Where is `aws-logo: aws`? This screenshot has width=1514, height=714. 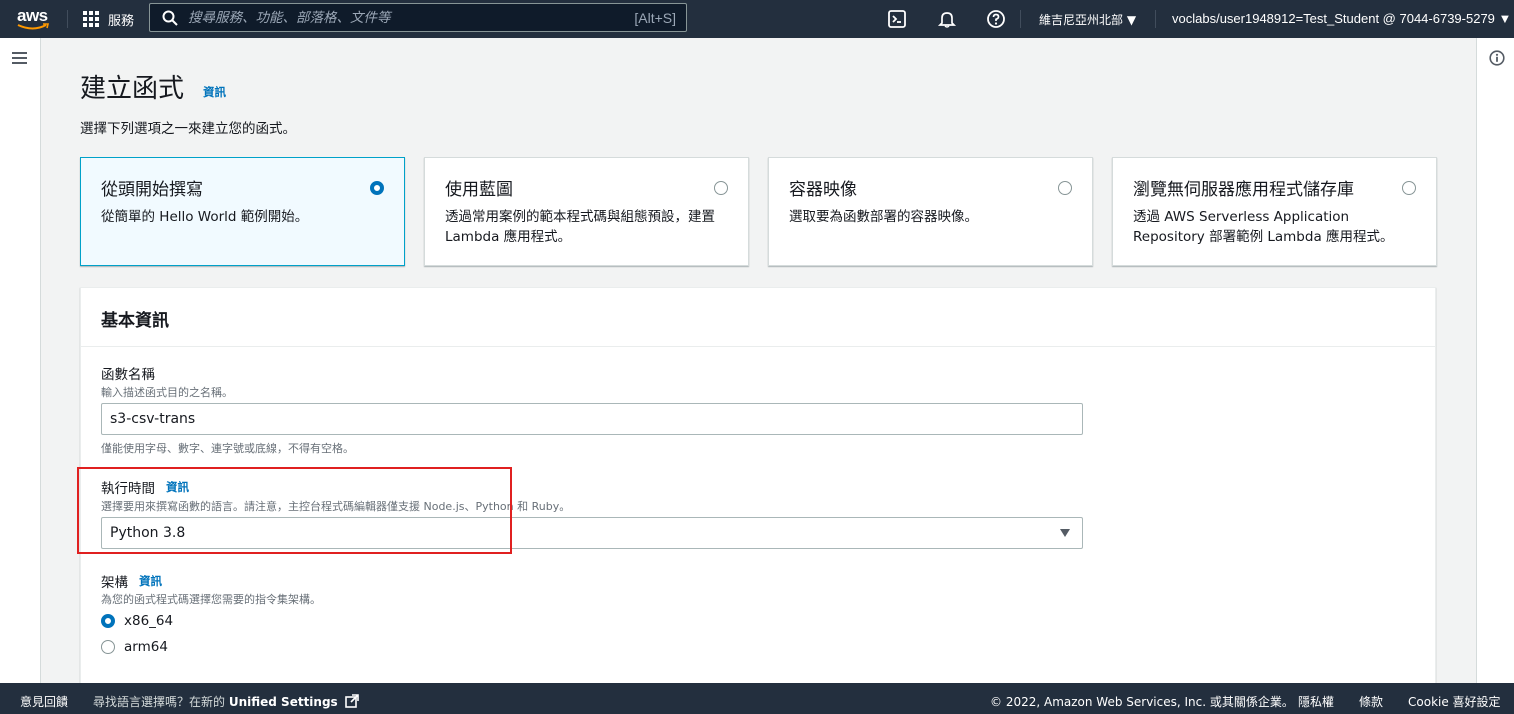 aws-logo: aws is located at coordinates (34, 19).